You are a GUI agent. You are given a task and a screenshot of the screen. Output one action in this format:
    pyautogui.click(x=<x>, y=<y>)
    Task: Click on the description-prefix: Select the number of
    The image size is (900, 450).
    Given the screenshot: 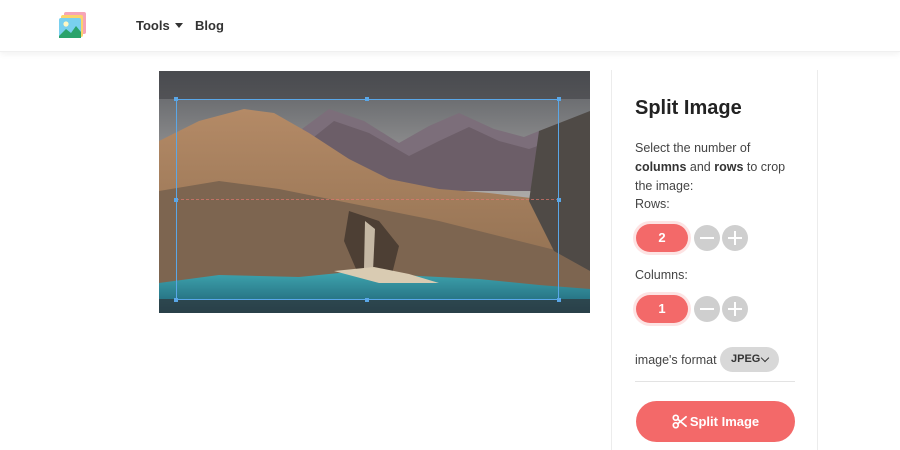 What is the action you would take?
    pyautogui.click(x=693, y=148)
    